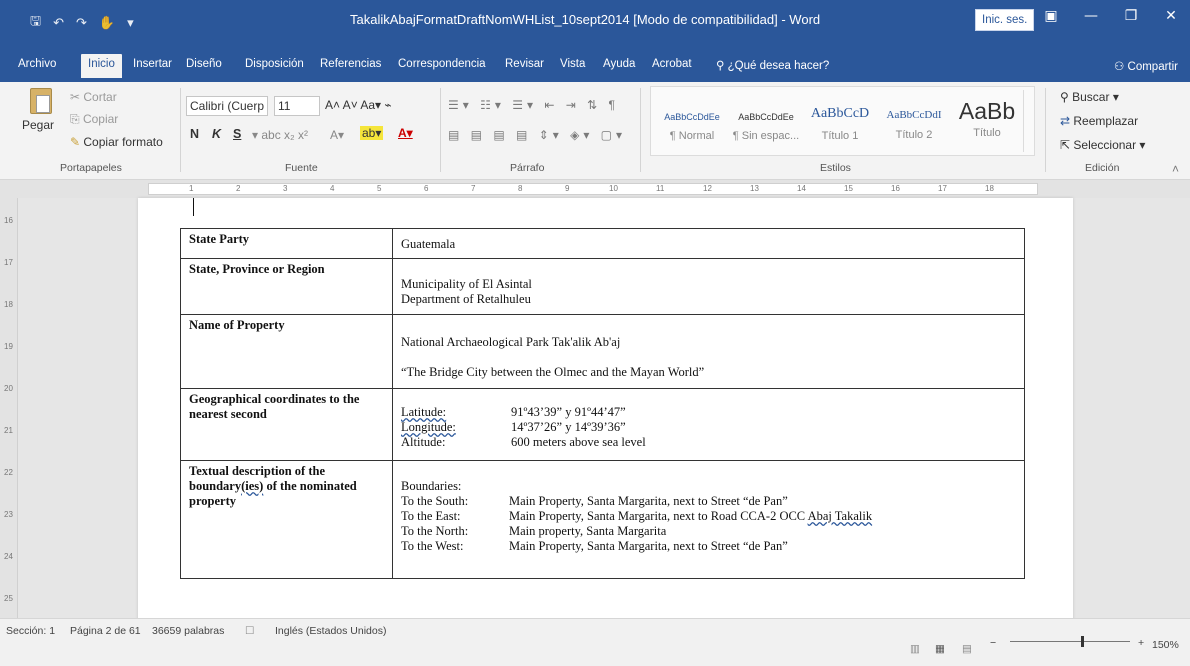 The width and height of the screenshot is (1190, 666). I want to click on close-icon: ✕, so click(1171, 16).